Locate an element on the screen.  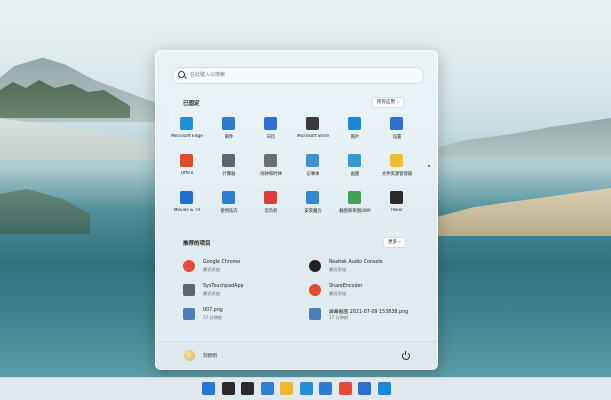
pinned-app: 闹钟和时钟 is located at coordinates (271, 166).